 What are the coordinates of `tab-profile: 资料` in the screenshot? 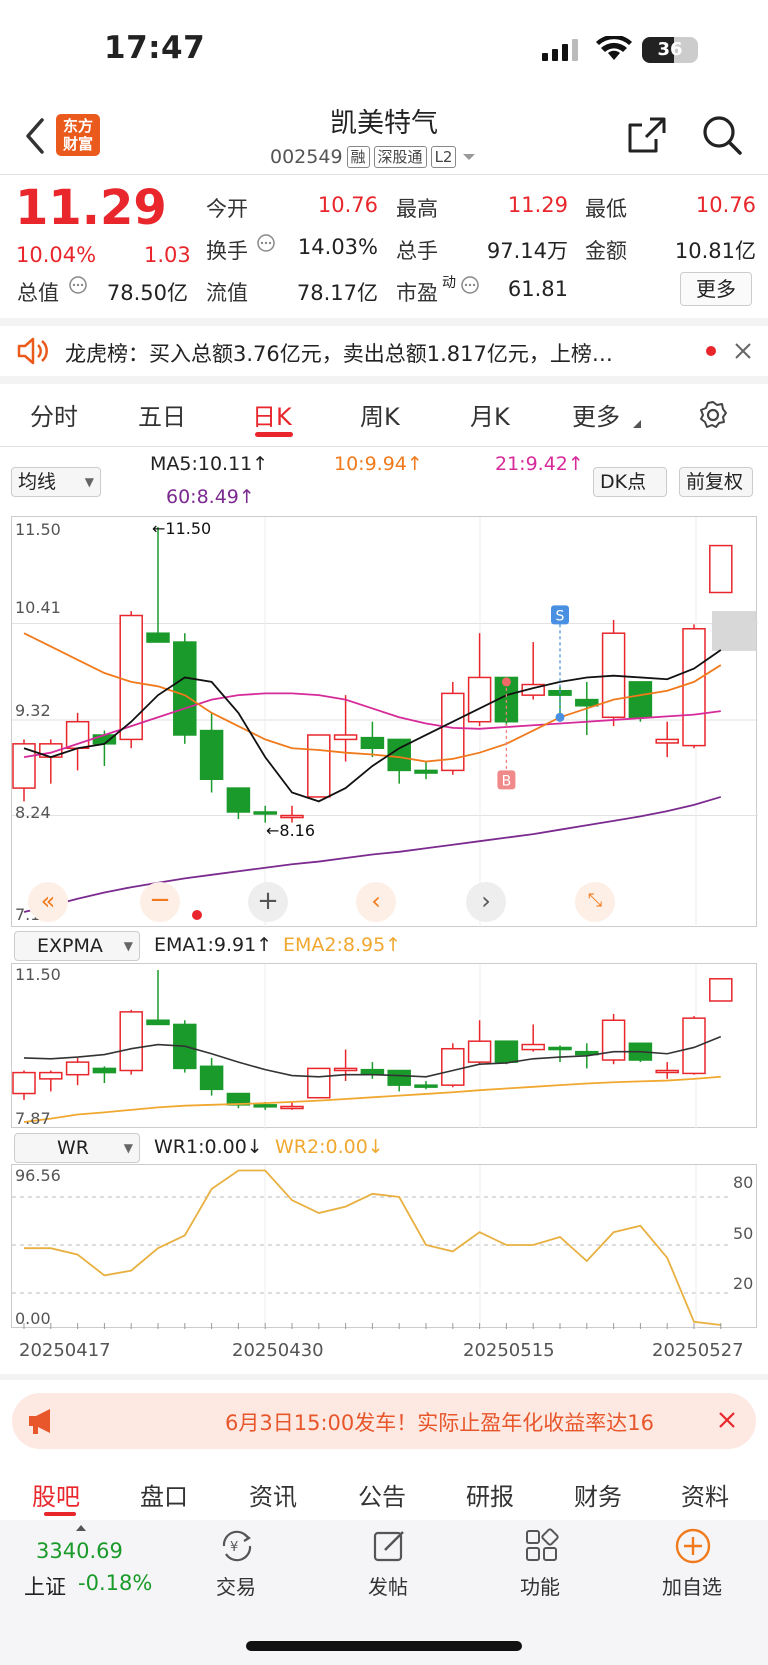 It's located at (705, 1494).